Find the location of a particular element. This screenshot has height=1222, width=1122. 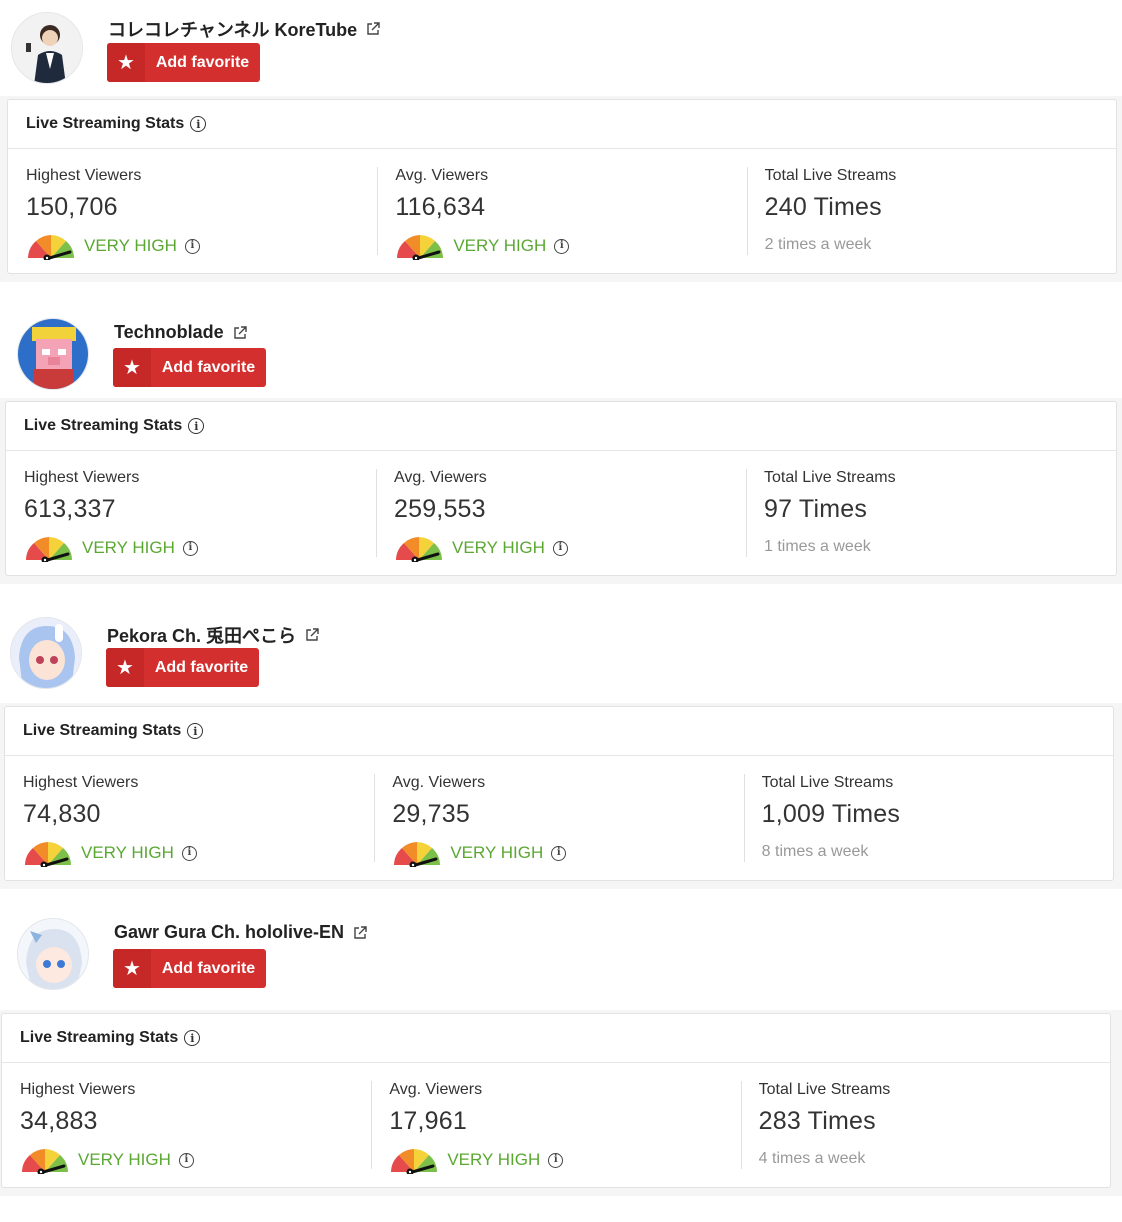

avg-viewers-stat: Avg. Viewers 116,634 VERY HIGH i is located at coordinates (561, 211).